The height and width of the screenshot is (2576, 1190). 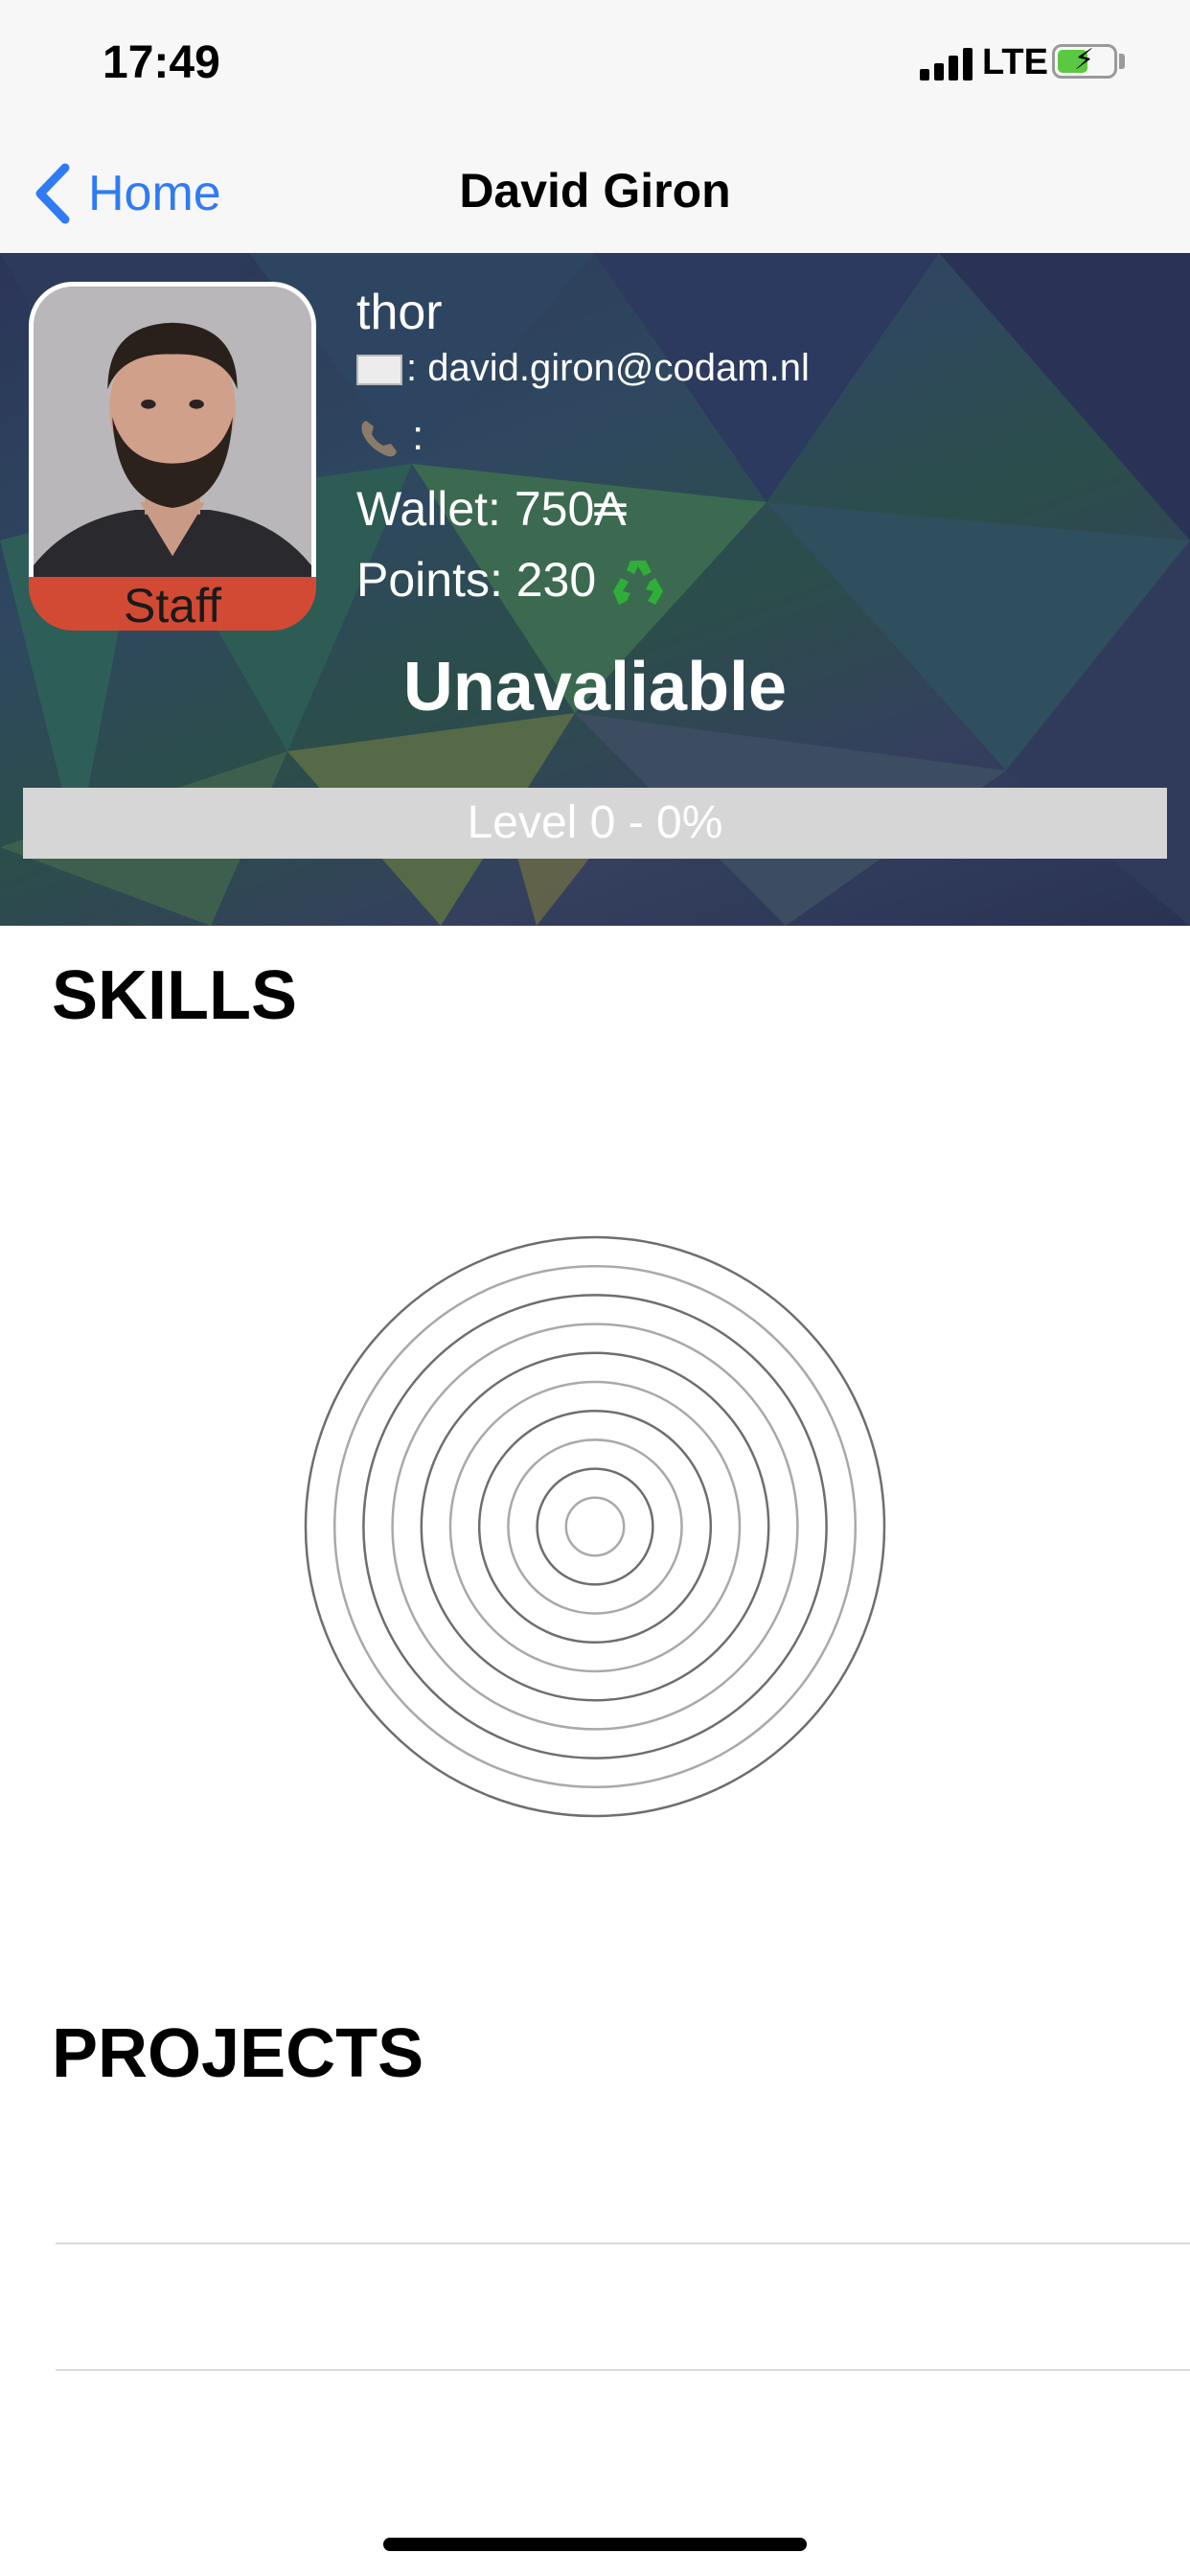 I want to click on navigation-bar: Home David Giron, so click(x=595, y=193).